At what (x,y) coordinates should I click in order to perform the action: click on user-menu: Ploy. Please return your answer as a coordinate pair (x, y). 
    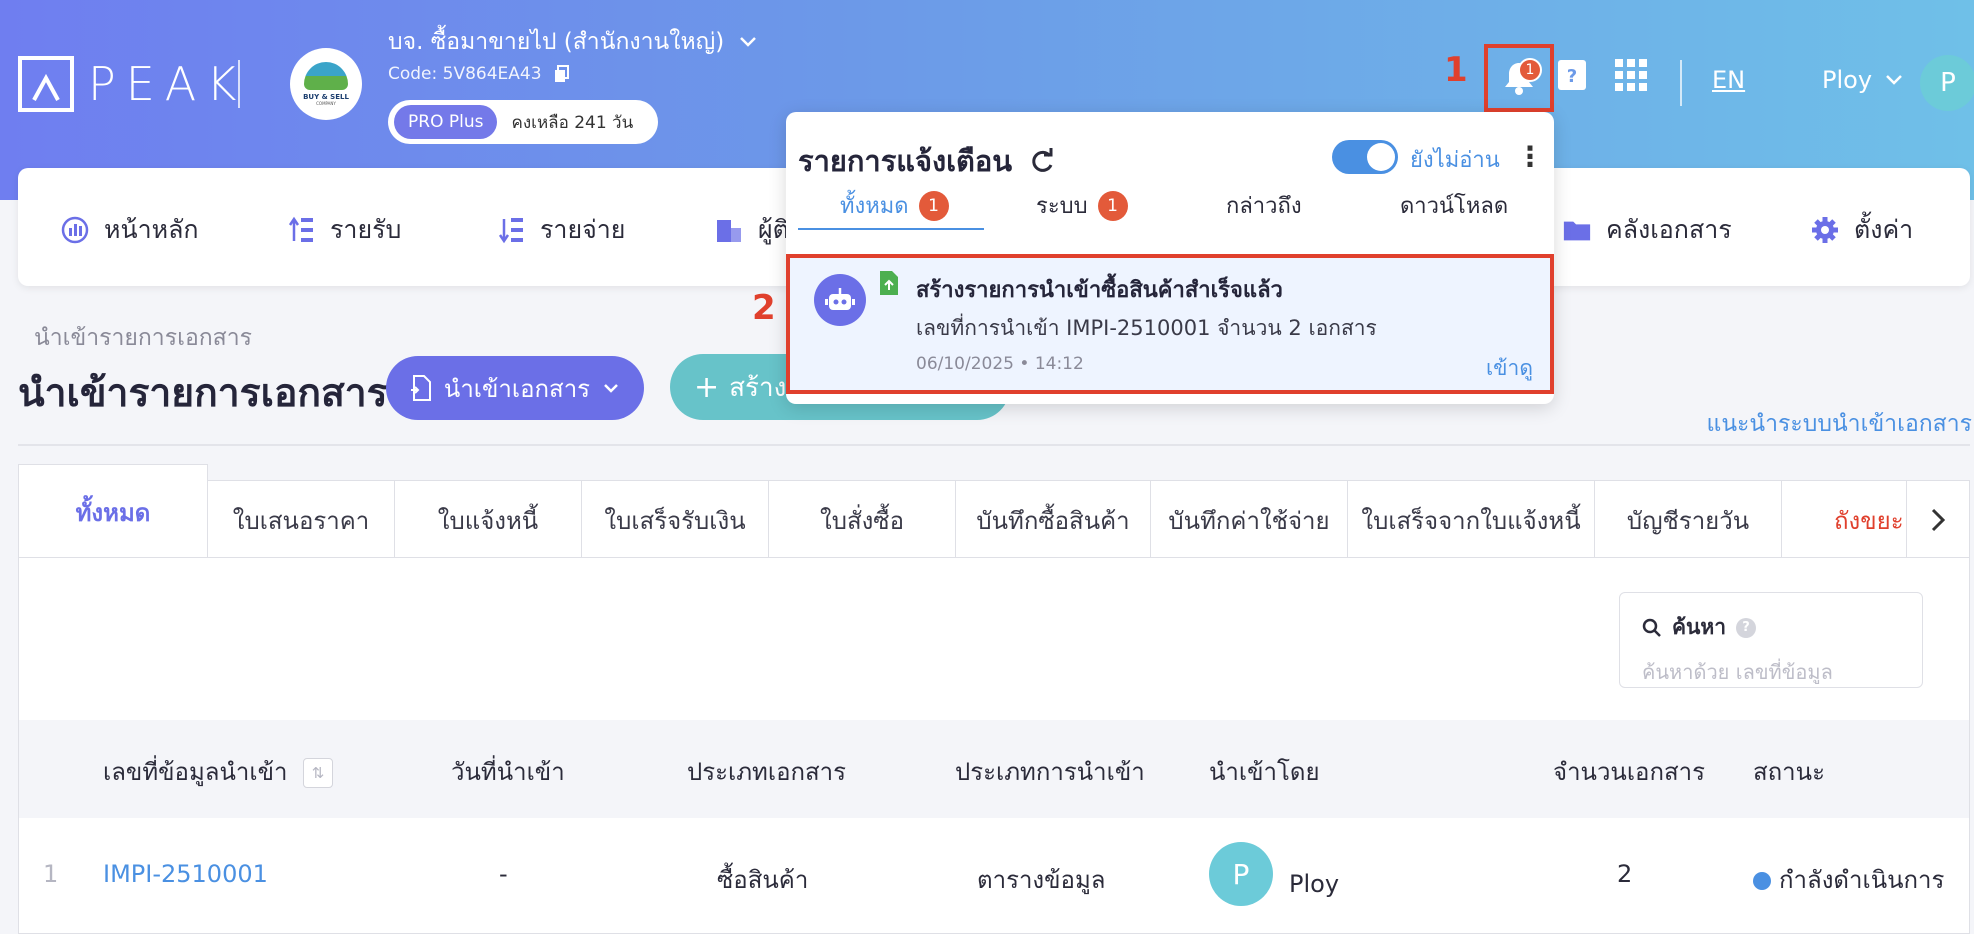
    Looking at the image, I should click on (1863, 80).